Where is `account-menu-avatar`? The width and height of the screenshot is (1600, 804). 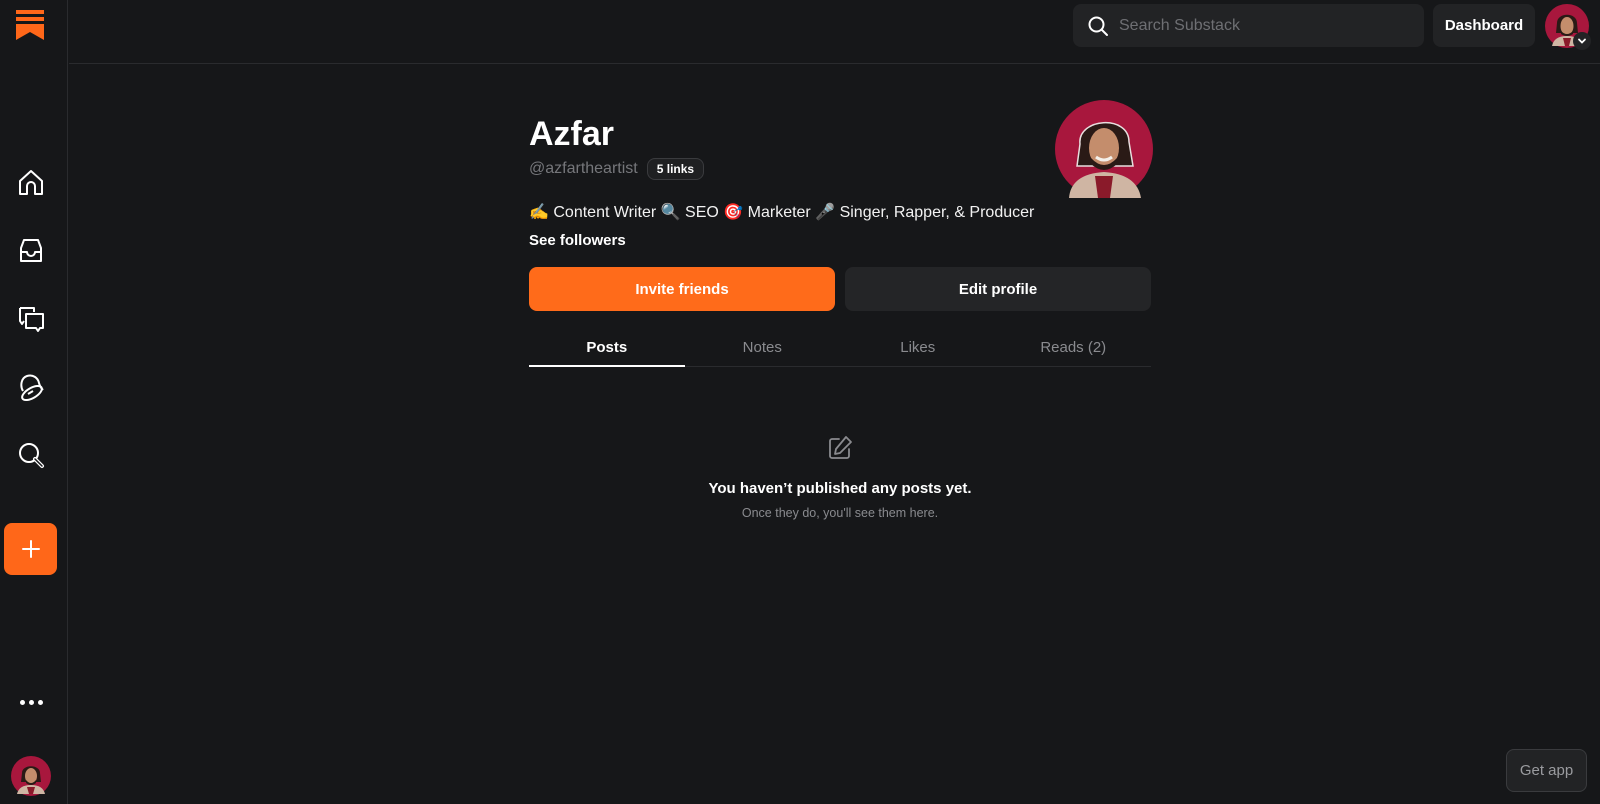 account-menu-avatar is located at coordinates (1568, 27).